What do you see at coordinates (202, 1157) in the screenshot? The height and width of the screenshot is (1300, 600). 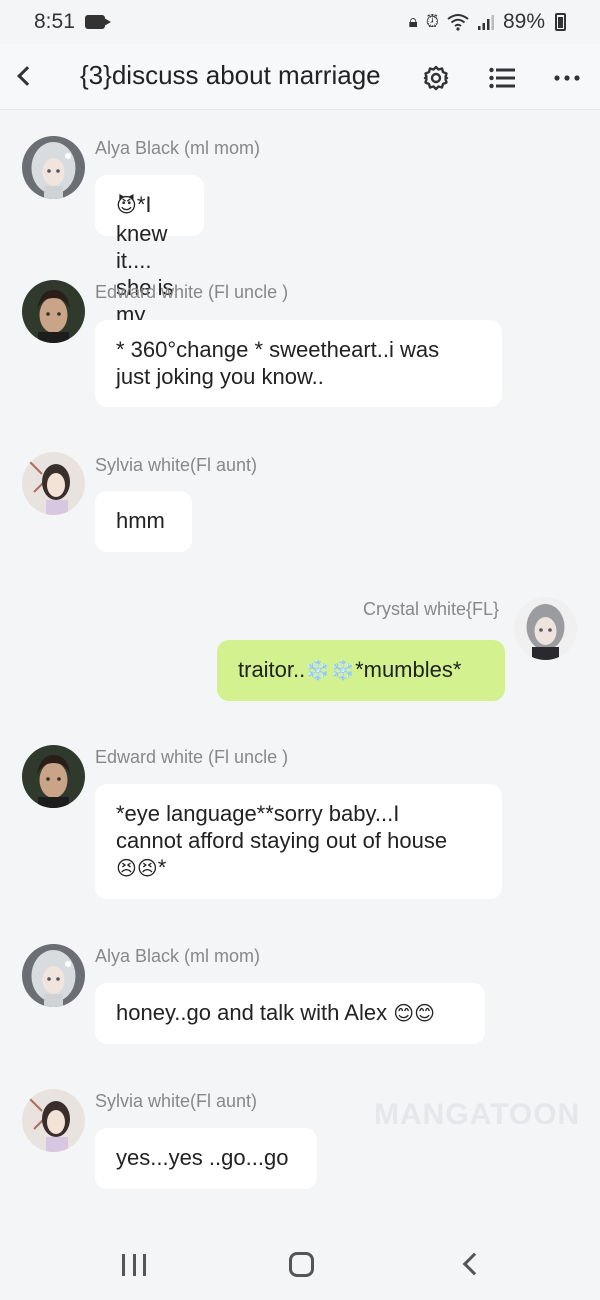 I see `message-text: yes...yes ..go...go` at bounding box center [202, 1157].